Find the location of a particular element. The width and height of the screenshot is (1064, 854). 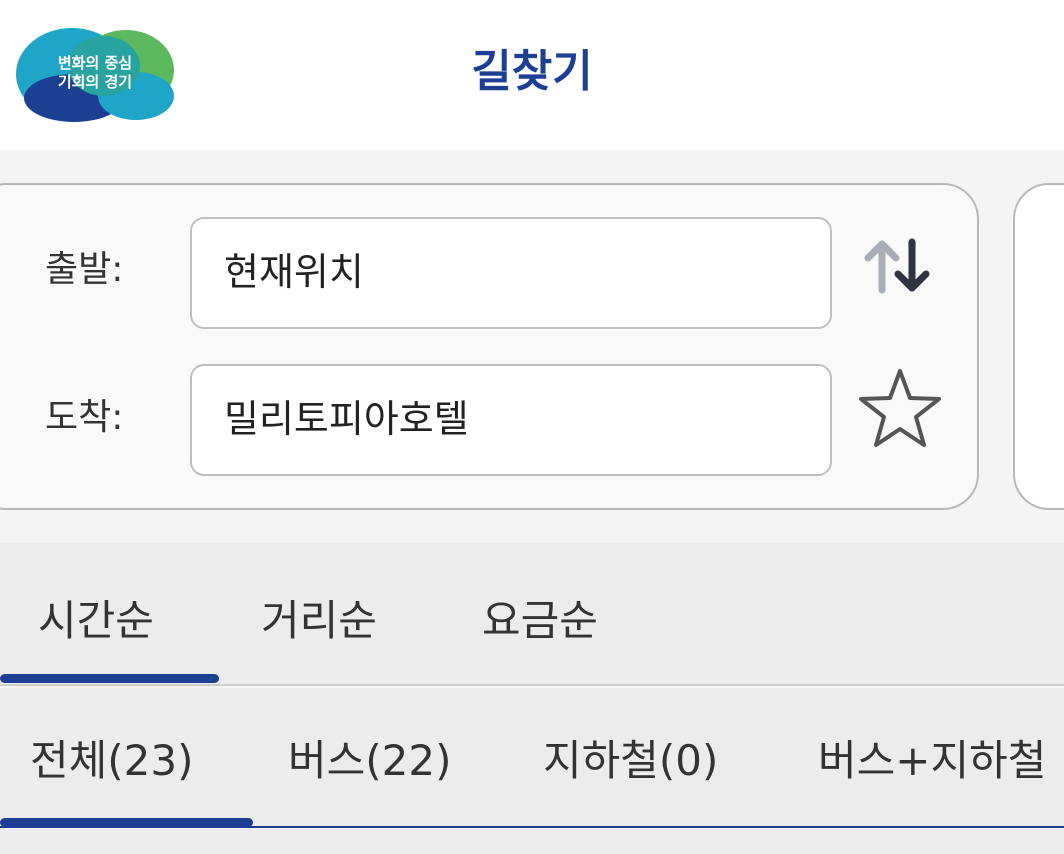

filter-active-indicator is located at coordinates (126, 822).